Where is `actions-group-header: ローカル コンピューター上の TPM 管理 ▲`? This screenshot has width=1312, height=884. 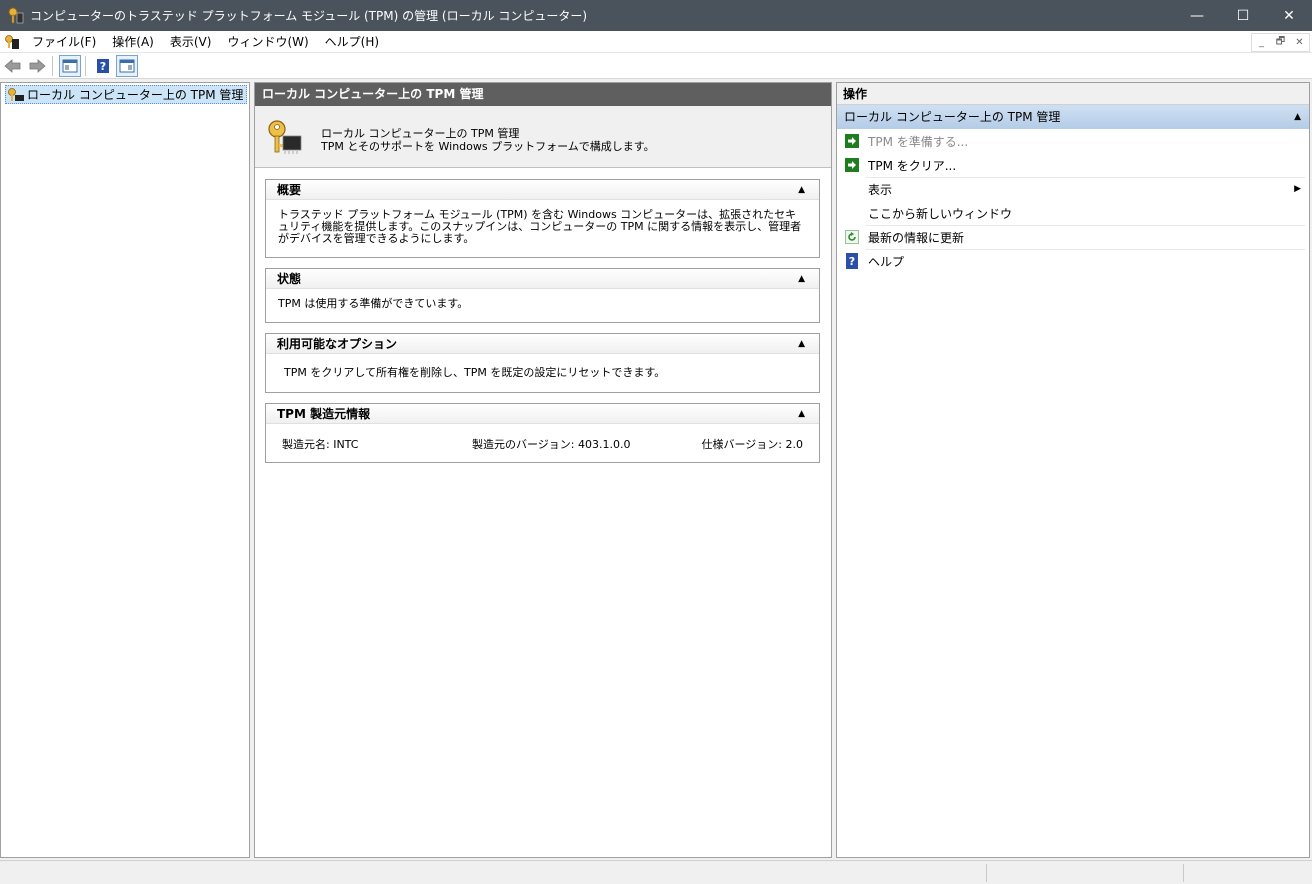
actions-group-header: ローカル コンピューター上の TPM 管理 ▲ is located at coordinates (1073, 117).